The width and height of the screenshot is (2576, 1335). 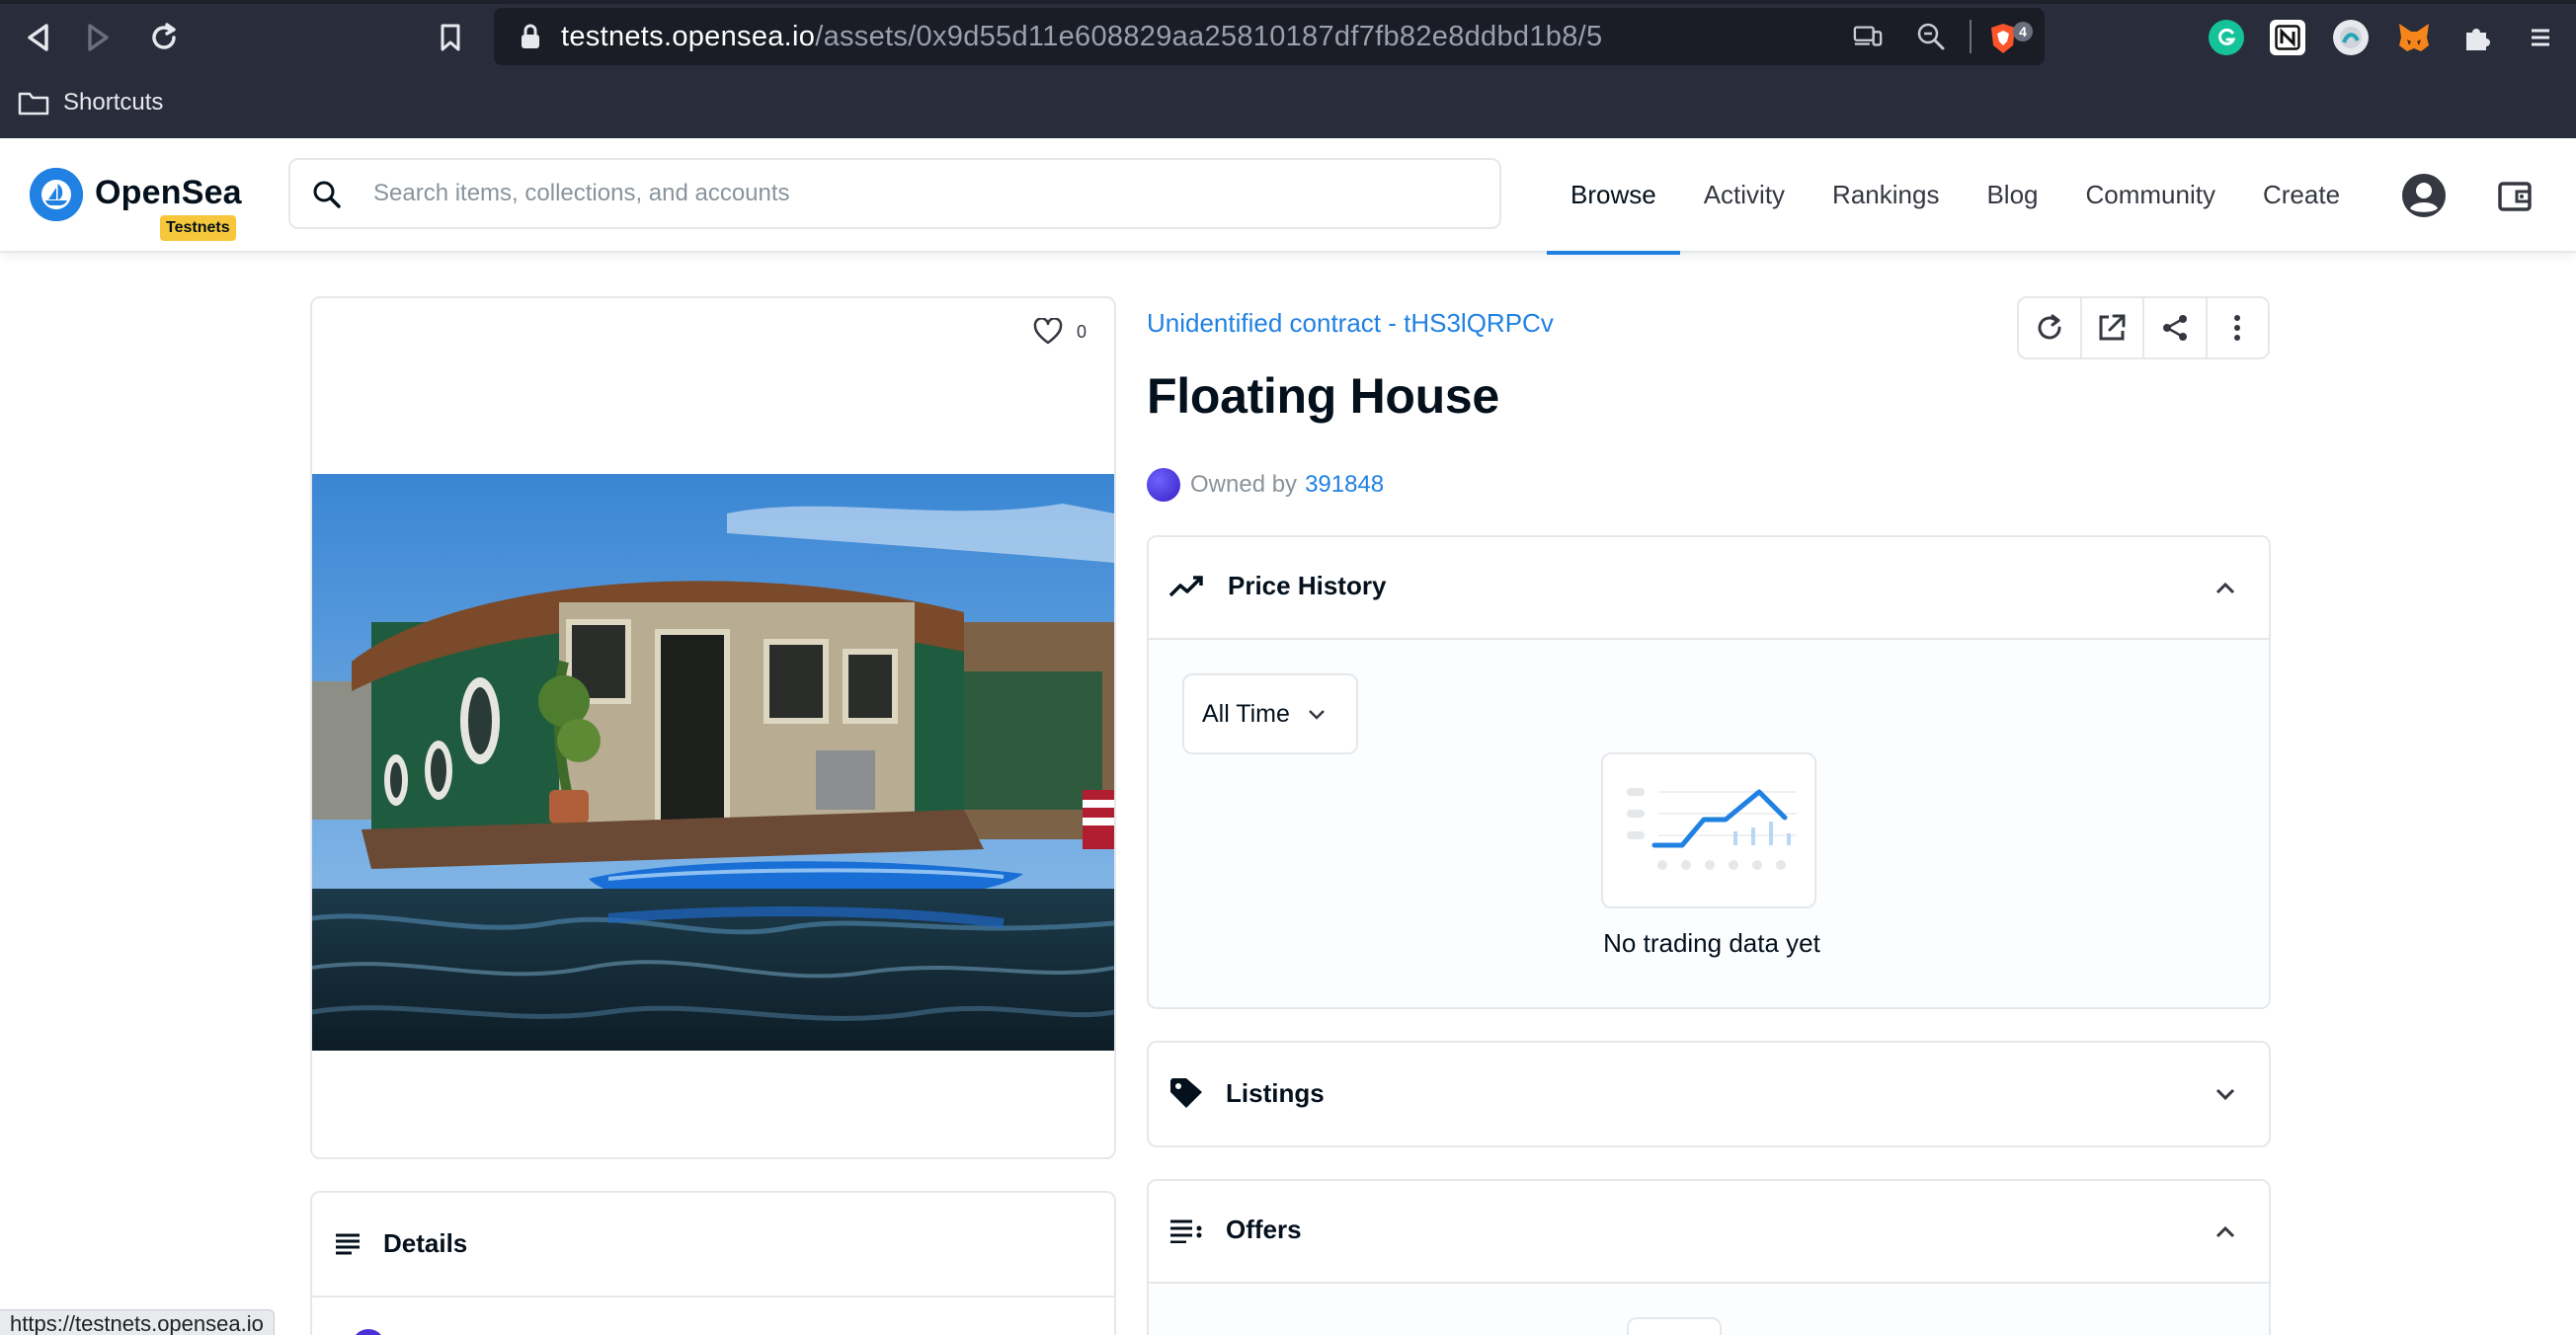 I want to click on details-header: Details, so click(x=400, y=1243).